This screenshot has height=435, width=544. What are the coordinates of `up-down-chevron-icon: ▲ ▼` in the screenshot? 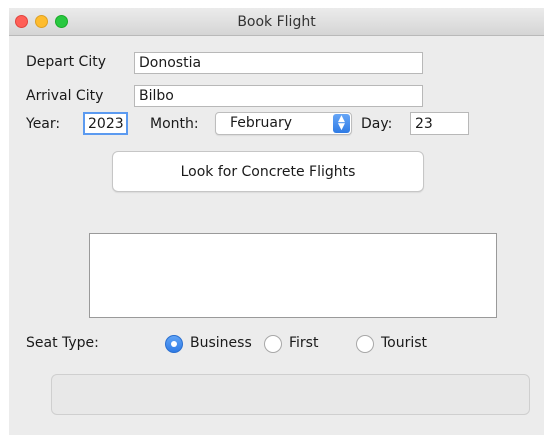 It's located at (341, 123).